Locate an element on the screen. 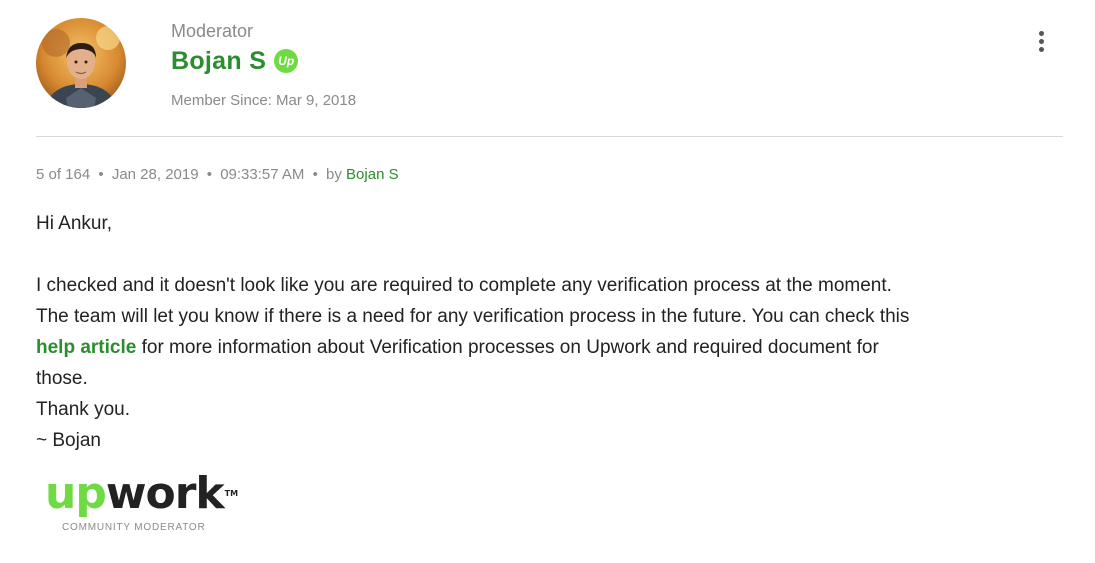  post-date: Jan 28, 2019 is located at coordinates (155, 174).